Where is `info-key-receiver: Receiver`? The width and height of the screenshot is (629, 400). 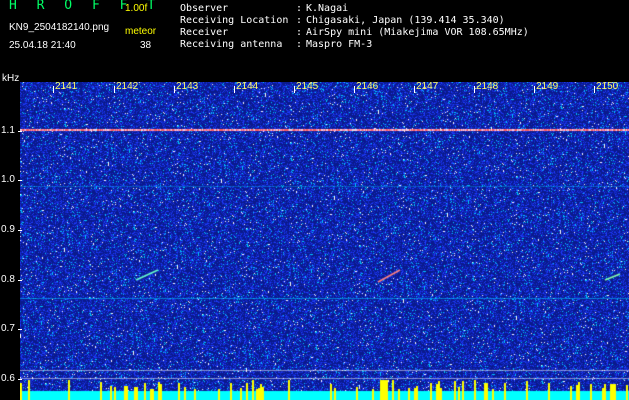 info-key-receiver: Receiver is located at coordinates (204, 32).